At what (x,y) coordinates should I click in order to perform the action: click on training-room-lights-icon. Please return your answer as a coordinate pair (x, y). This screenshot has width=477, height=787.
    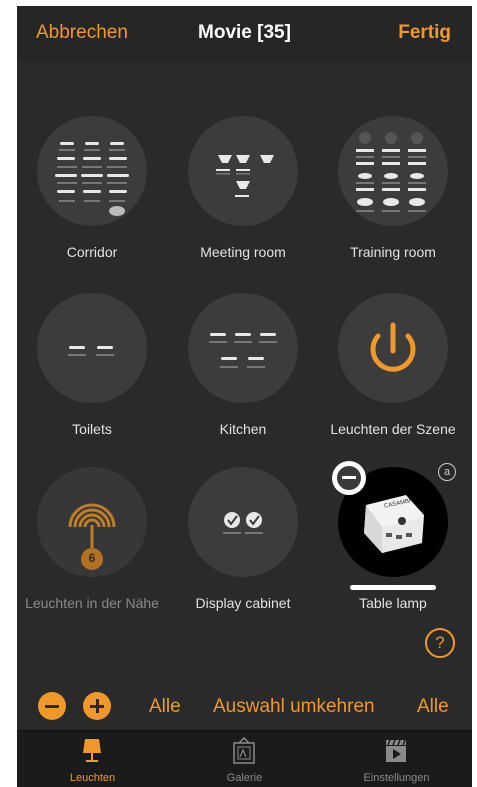
    Looking at the image, I should click on (393, 171).